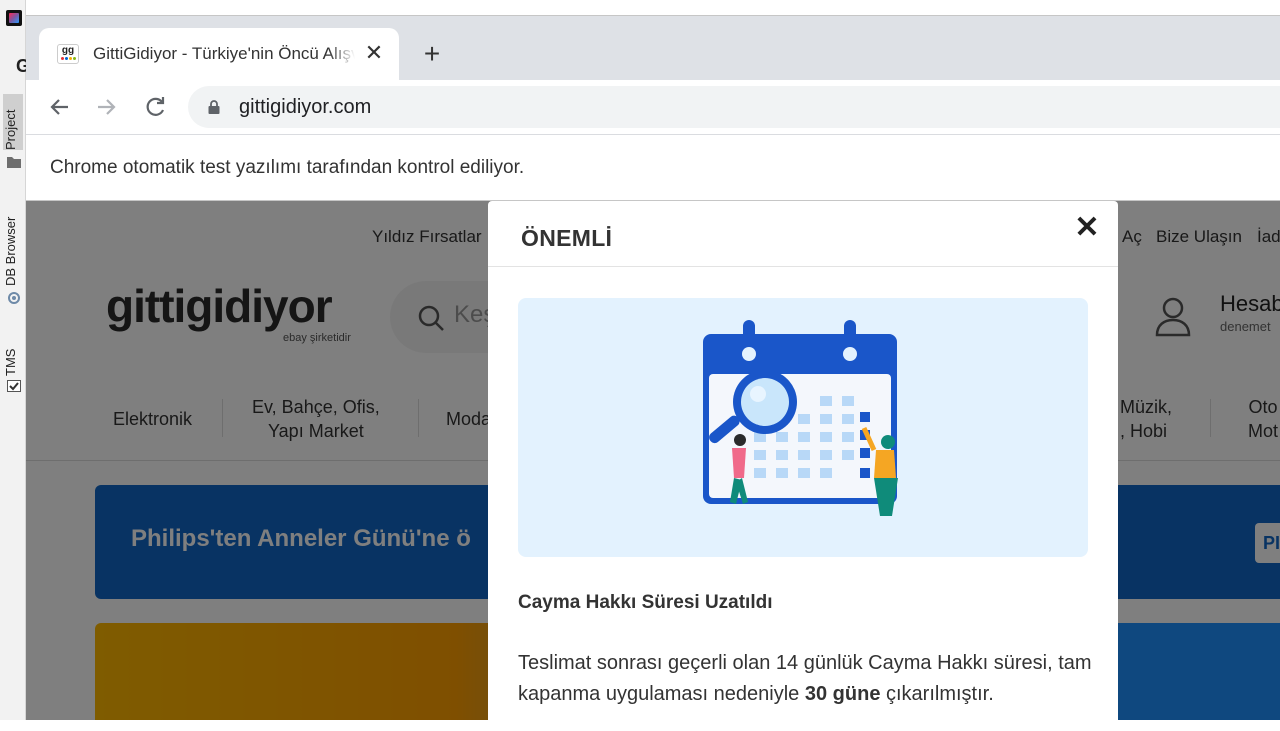 The width and height of the screenshot is (1280, 731). I want to click on url-text: gittigidiyor.com, so click(305, 107).